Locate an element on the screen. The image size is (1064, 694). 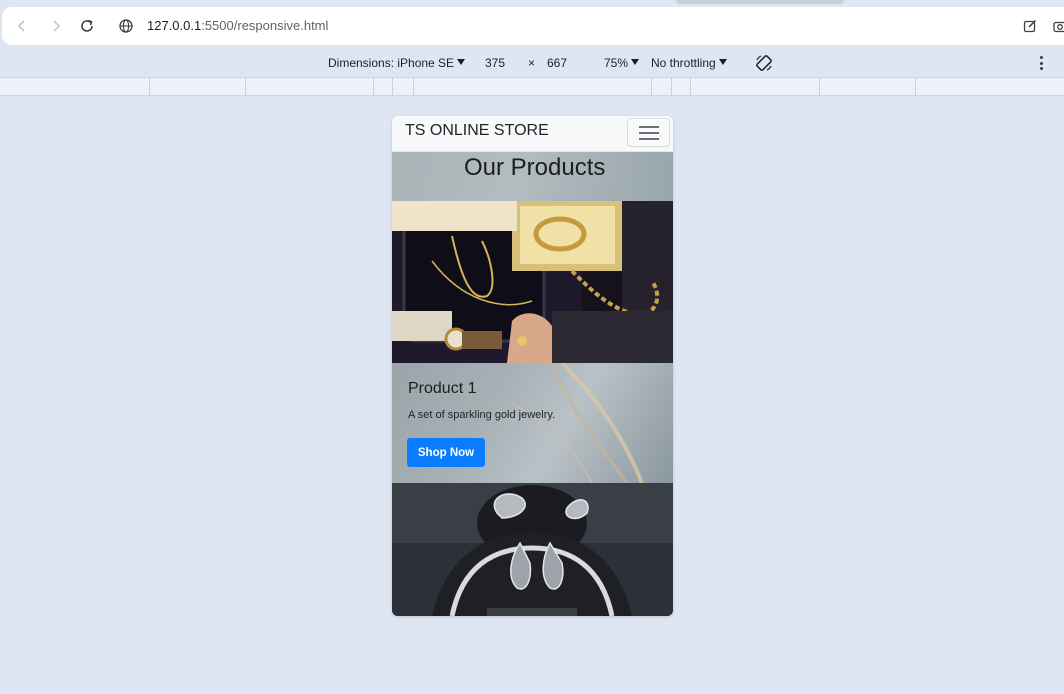
gold-jewelry-image is located at coordinates (532, 282).